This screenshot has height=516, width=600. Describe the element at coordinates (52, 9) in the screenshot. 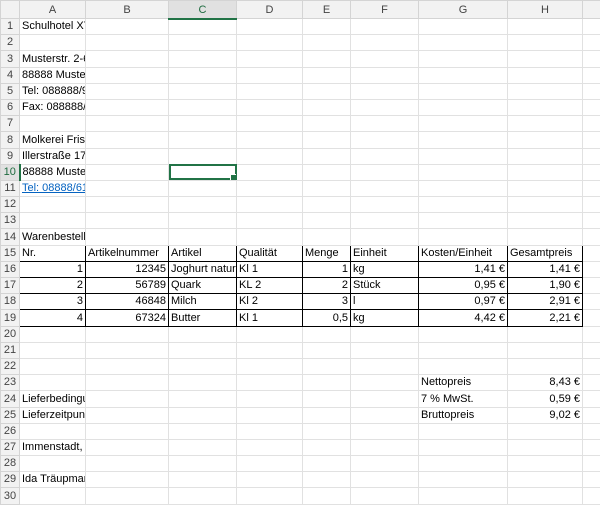

I see `column-header-a: A` at that location.